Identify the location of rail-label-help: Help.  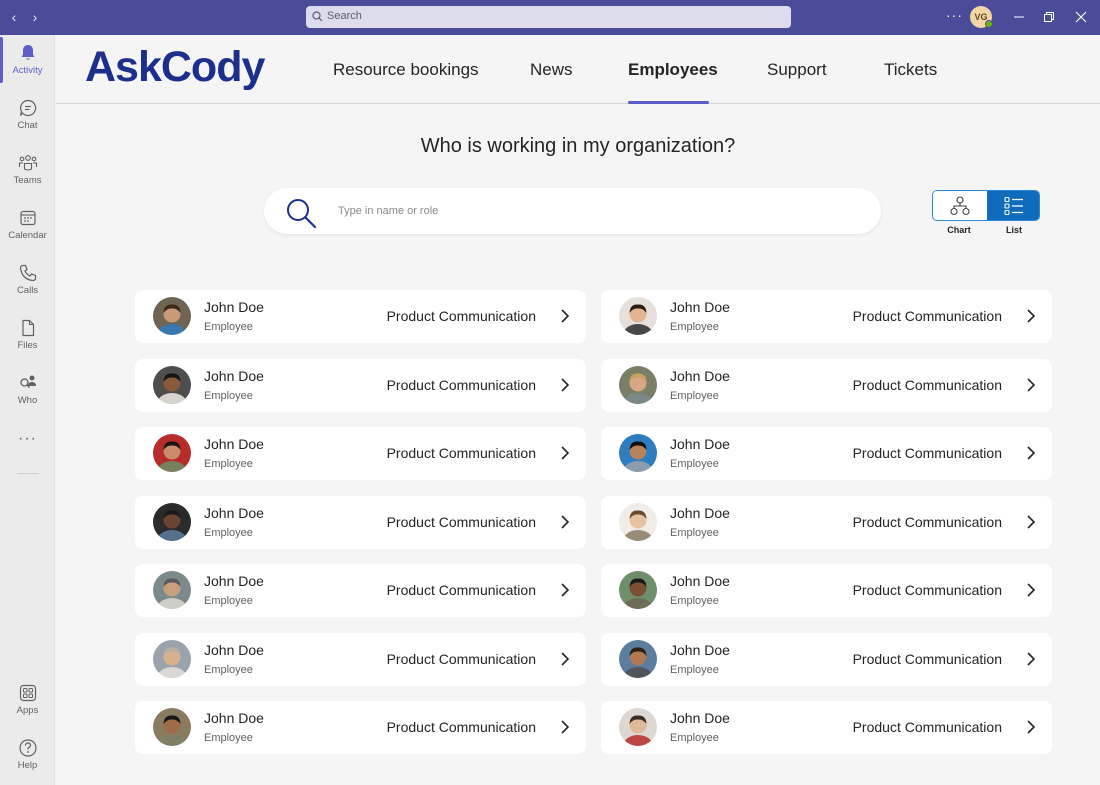
(27, 765).